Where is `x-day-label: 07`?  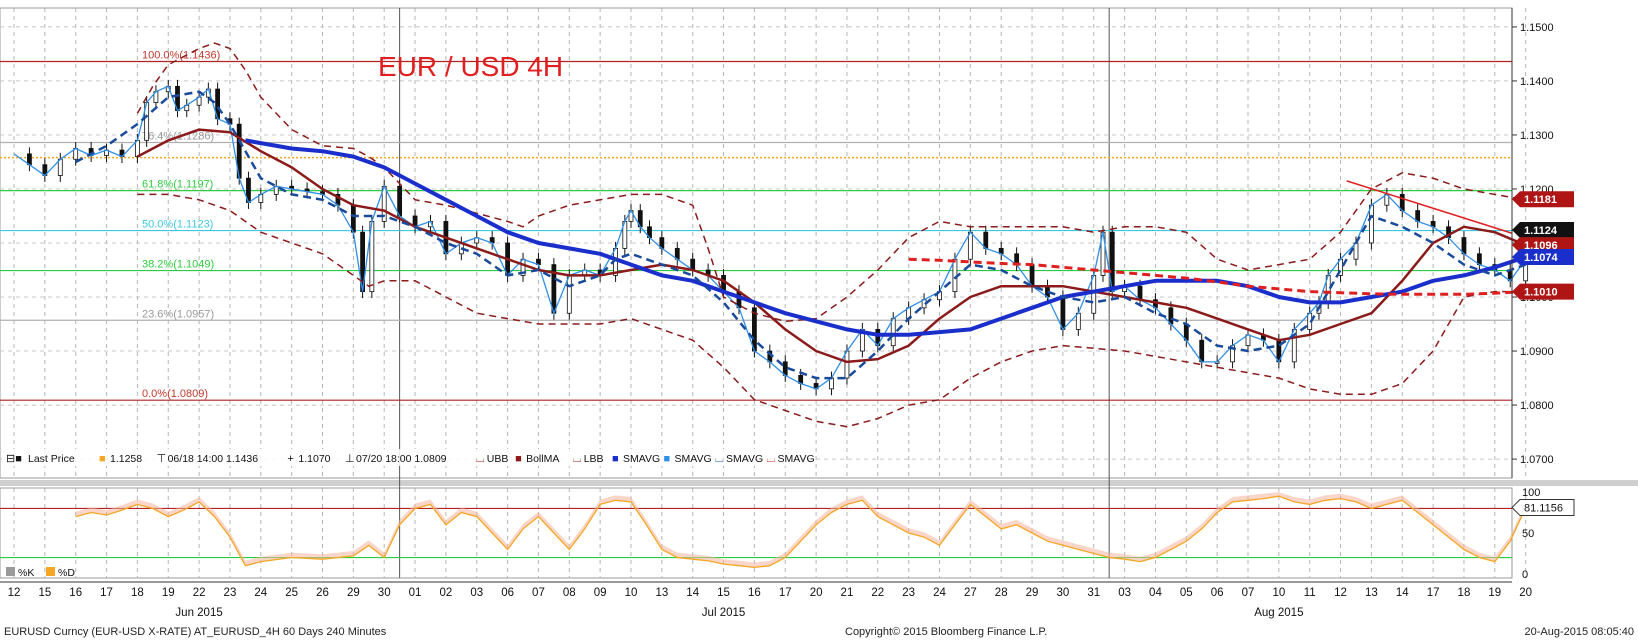
x-day-label: 07 is located at coordinates (538, 593).